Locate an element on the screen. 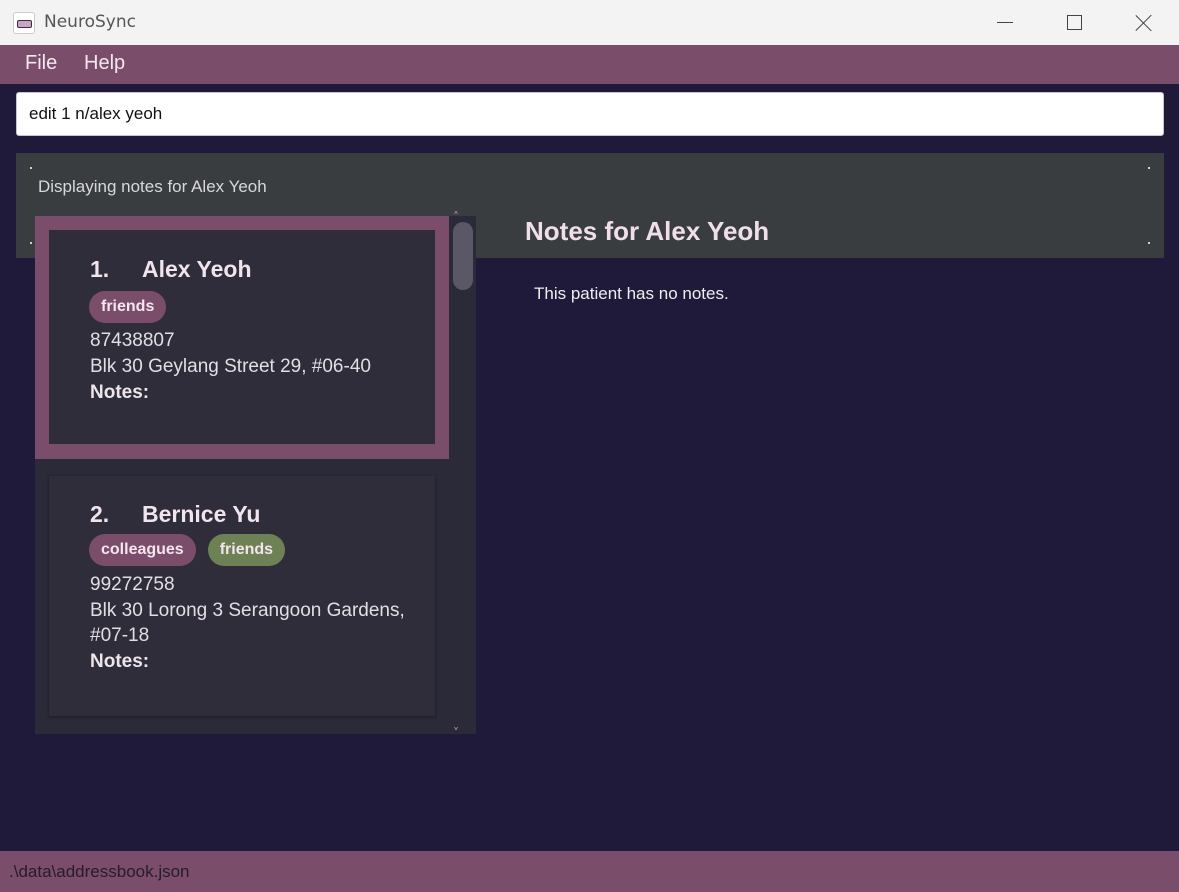 Image resolution: width=1179 pixels, height=892 pixels. patient-name-heading: 2. Bernice Yu is located at coordinates (175, 514).